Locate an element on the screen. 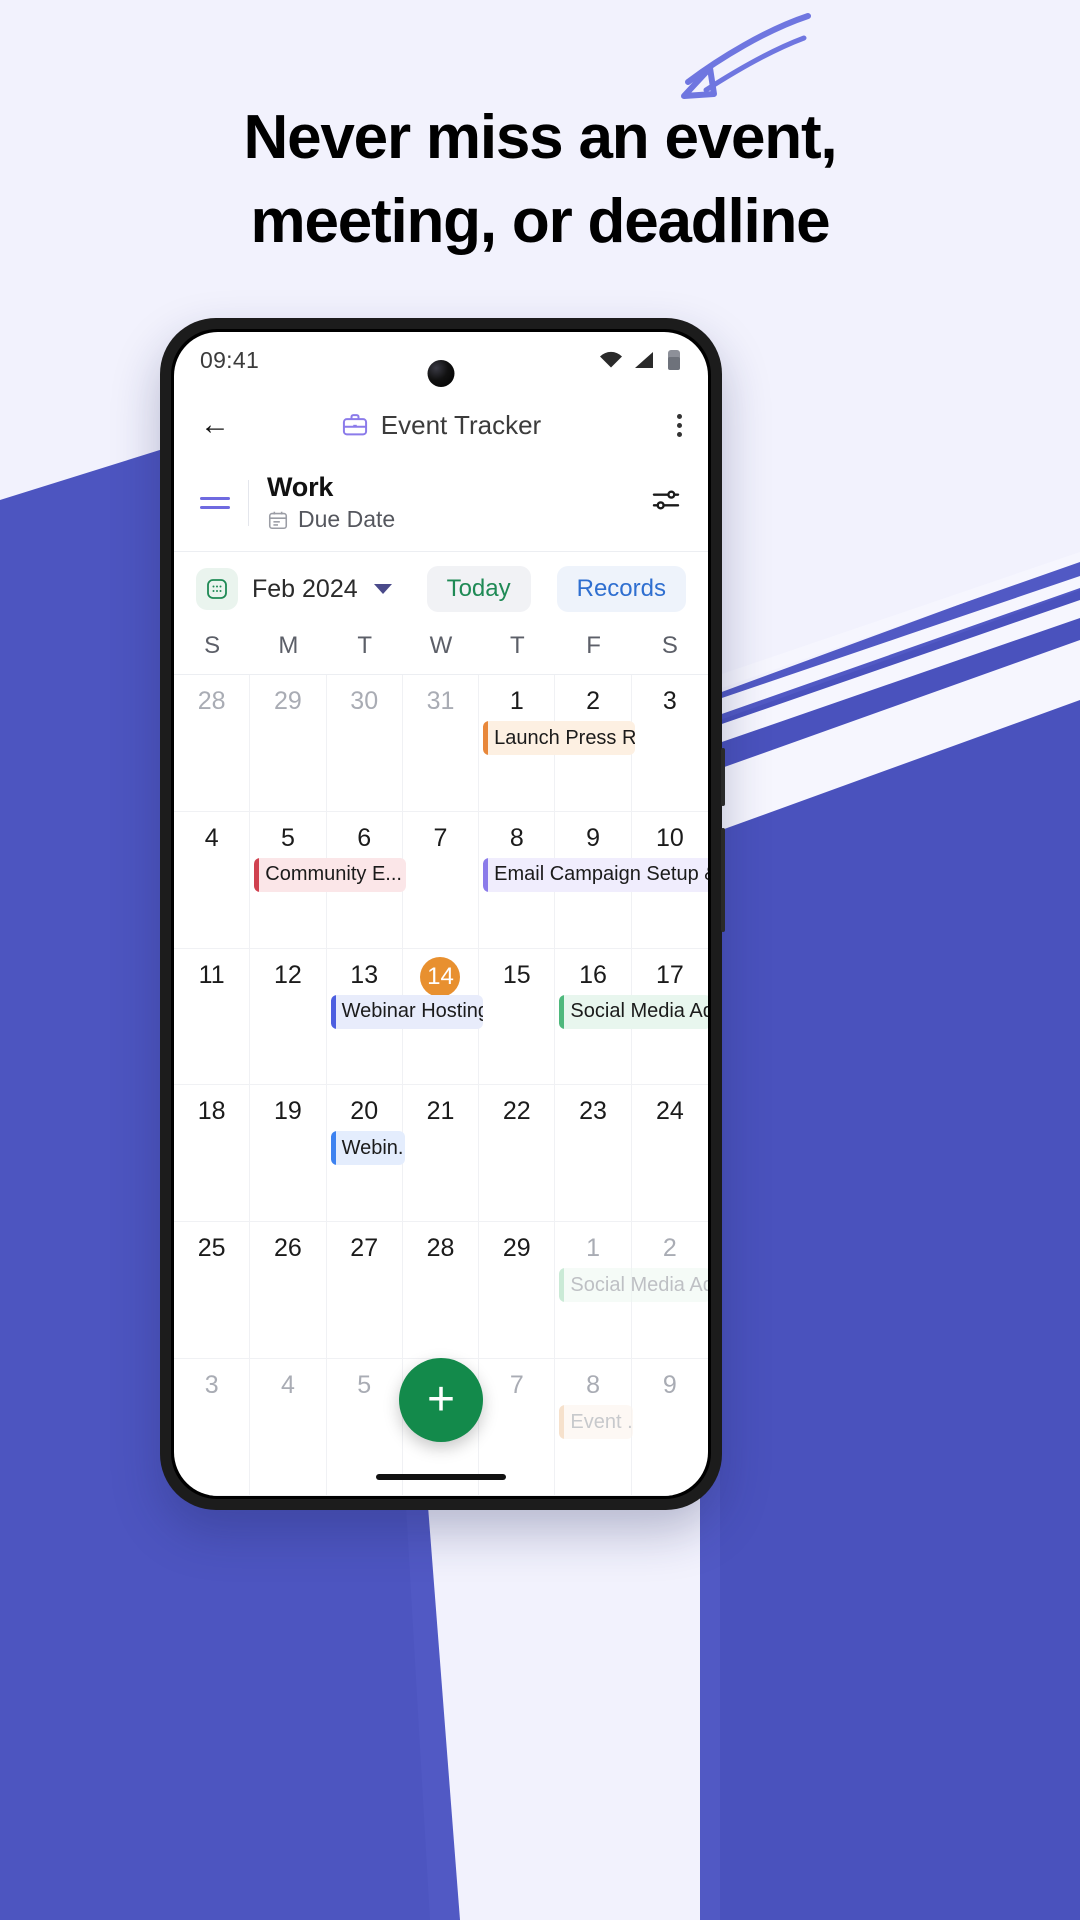  calendar-day-cell: 26 is located at coordinates (288, 1291).